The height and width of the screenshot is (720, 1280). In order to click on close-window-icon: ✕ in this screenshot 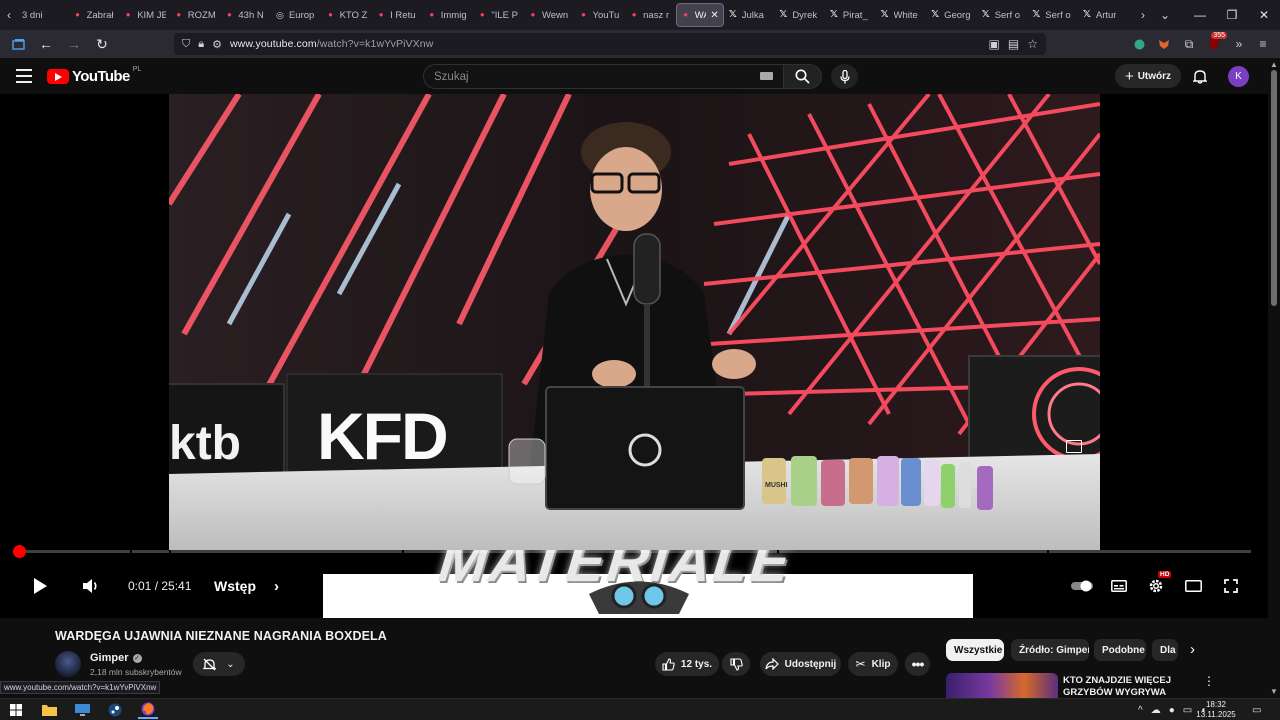, I will do `click(1264, 15)`.